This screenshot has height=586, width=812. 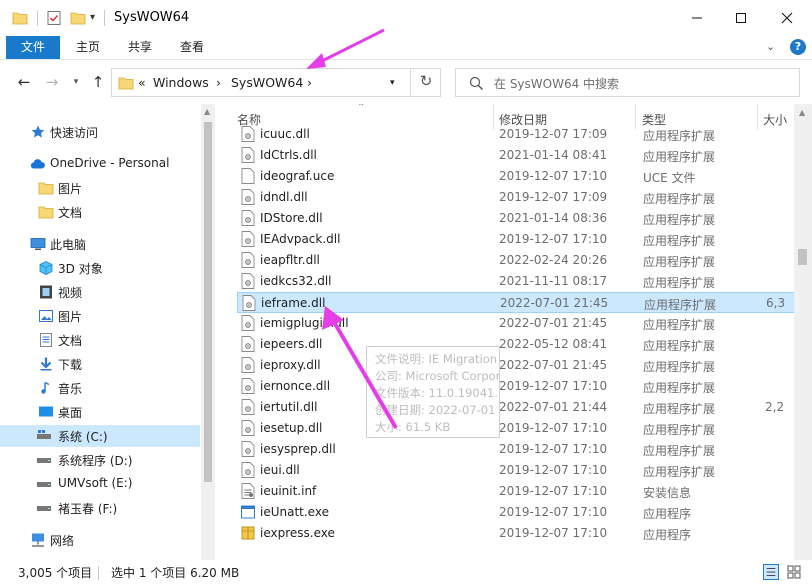 What do you see at coordinates (517, 407) in the screenshot?
I see `table-row: iertutil.dll 2022-07-01 21:44 应用程序扩展 2,2` at bounding box center [517, 407].